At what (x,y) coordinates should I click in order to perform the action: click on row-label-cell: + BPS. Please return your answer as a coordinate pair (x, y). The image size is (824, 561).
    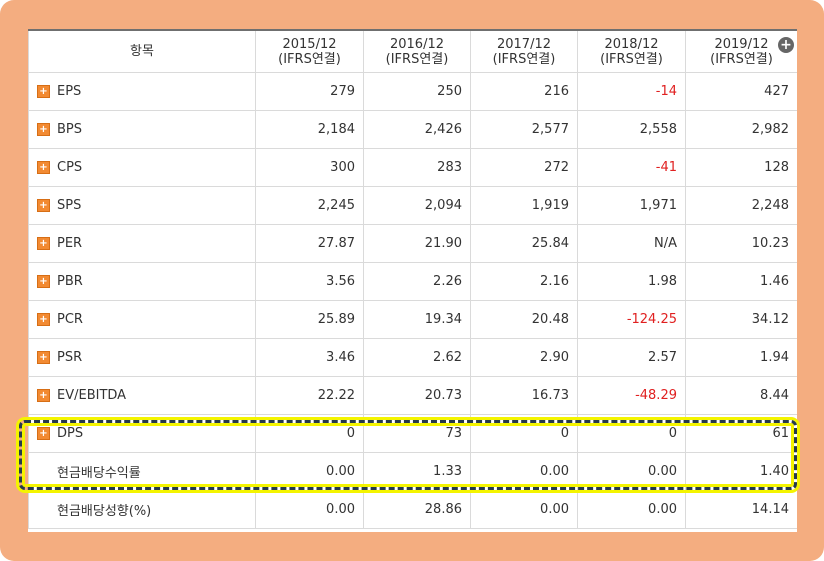
    Looking at the image, I should click on (142, 129).